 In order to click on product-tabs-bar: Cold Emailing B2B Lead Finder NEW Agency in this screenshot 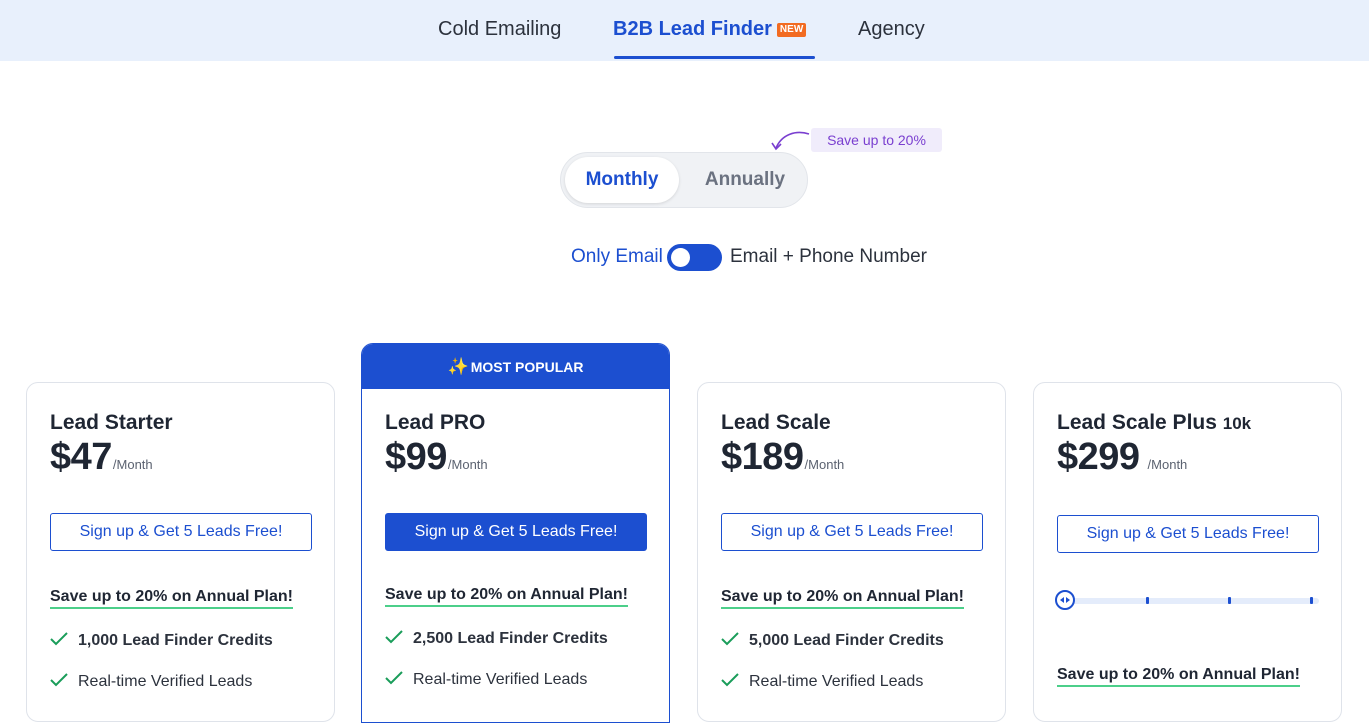, I will do `click(684, 30)`.